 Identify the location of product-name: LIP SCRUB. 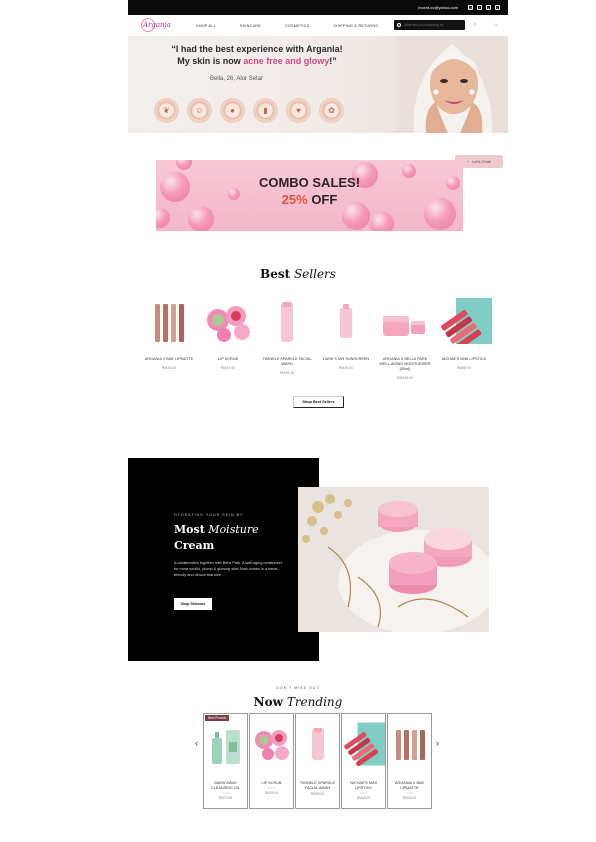
(228, 359).